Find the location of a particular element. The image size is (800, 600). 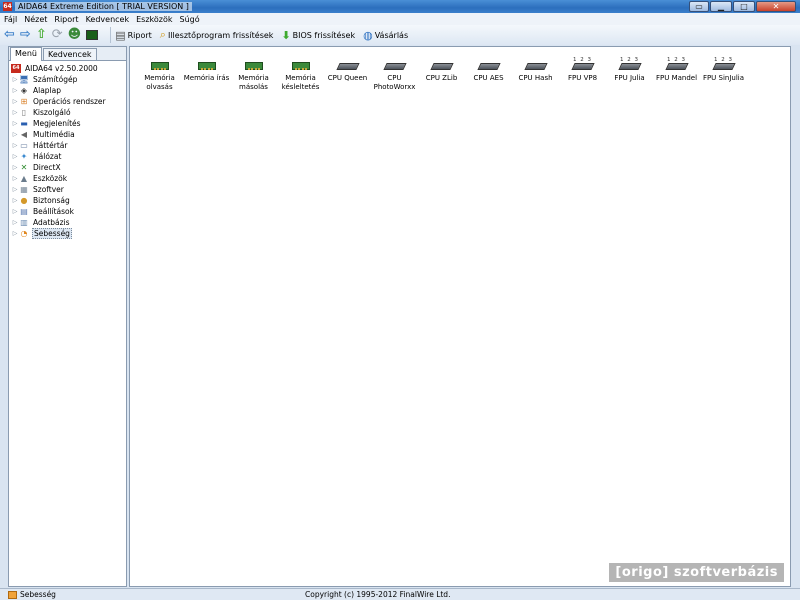

menu-report: Riport is located at coordinates (66, 19).